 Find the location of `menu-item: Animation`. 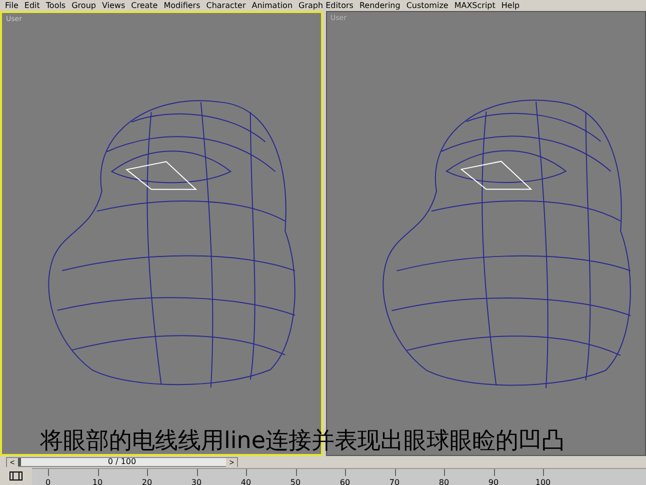

menu-item: Animation is located at coordinates (272, 5).